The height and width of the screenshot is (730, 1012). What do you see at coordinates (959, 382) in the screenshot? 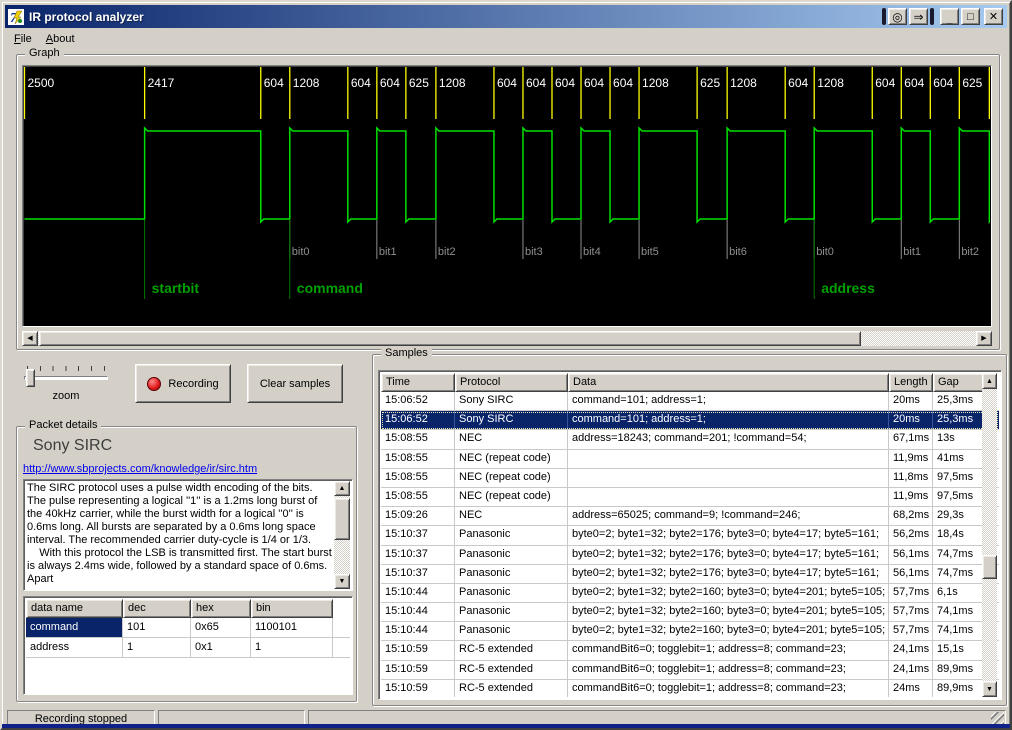
I see `samples-col-header-gap: Gap` at bounding box center [959, 382].